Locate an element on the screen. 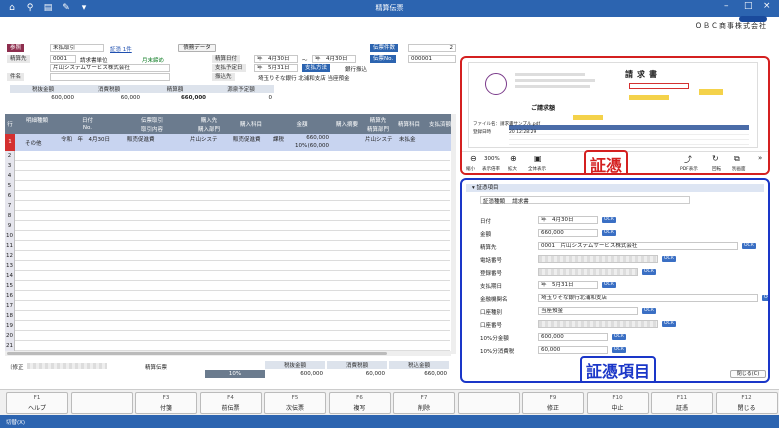 This screenshot has height=428, width=779. zoom-in-icon: ⊕ is located at coordinates (513, 158).